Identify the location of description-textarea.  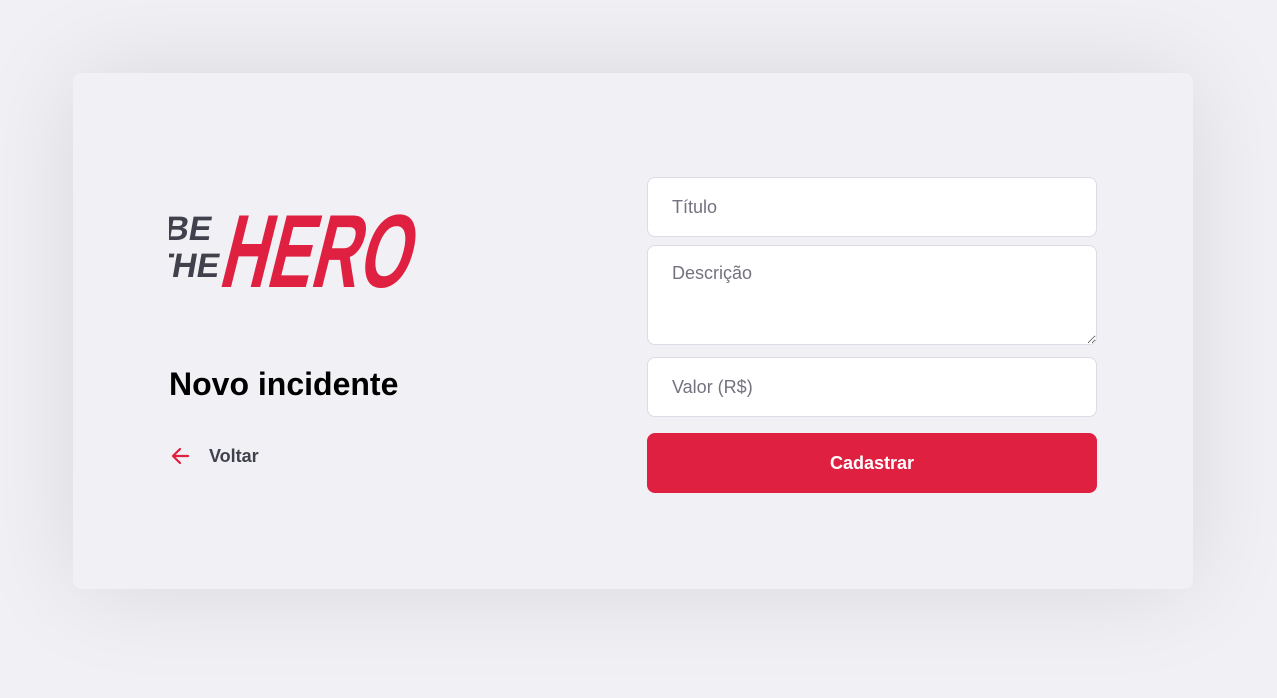
(872, 295).